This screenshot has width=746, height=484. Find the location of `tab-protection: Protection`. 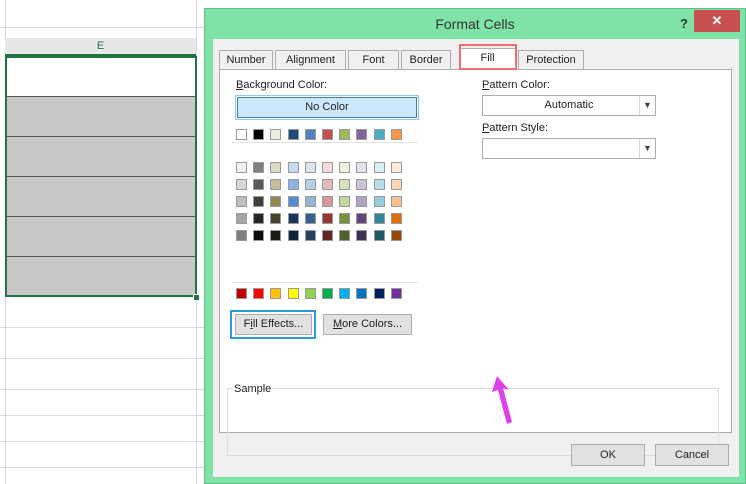

tab-protection: Protection is located at coordinates (551, 59).